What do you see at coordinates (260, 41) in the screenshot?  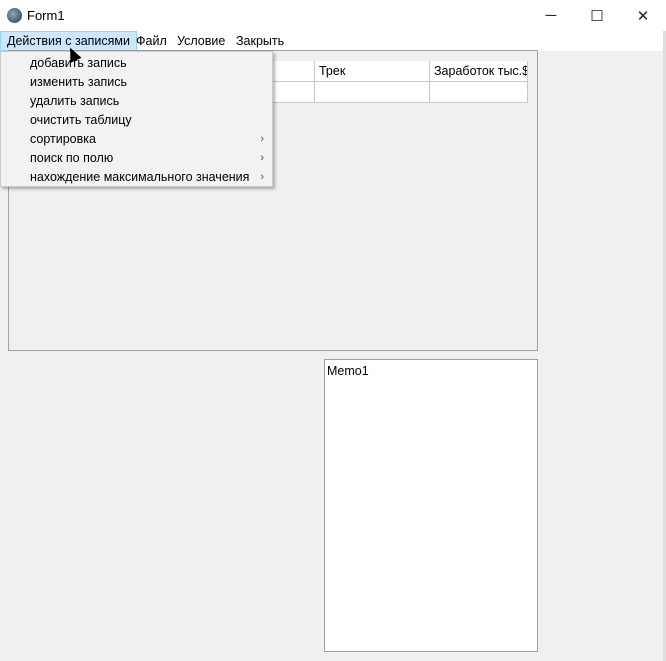 I see `menu-close: Закрыть` at bounding box center [260, 41].